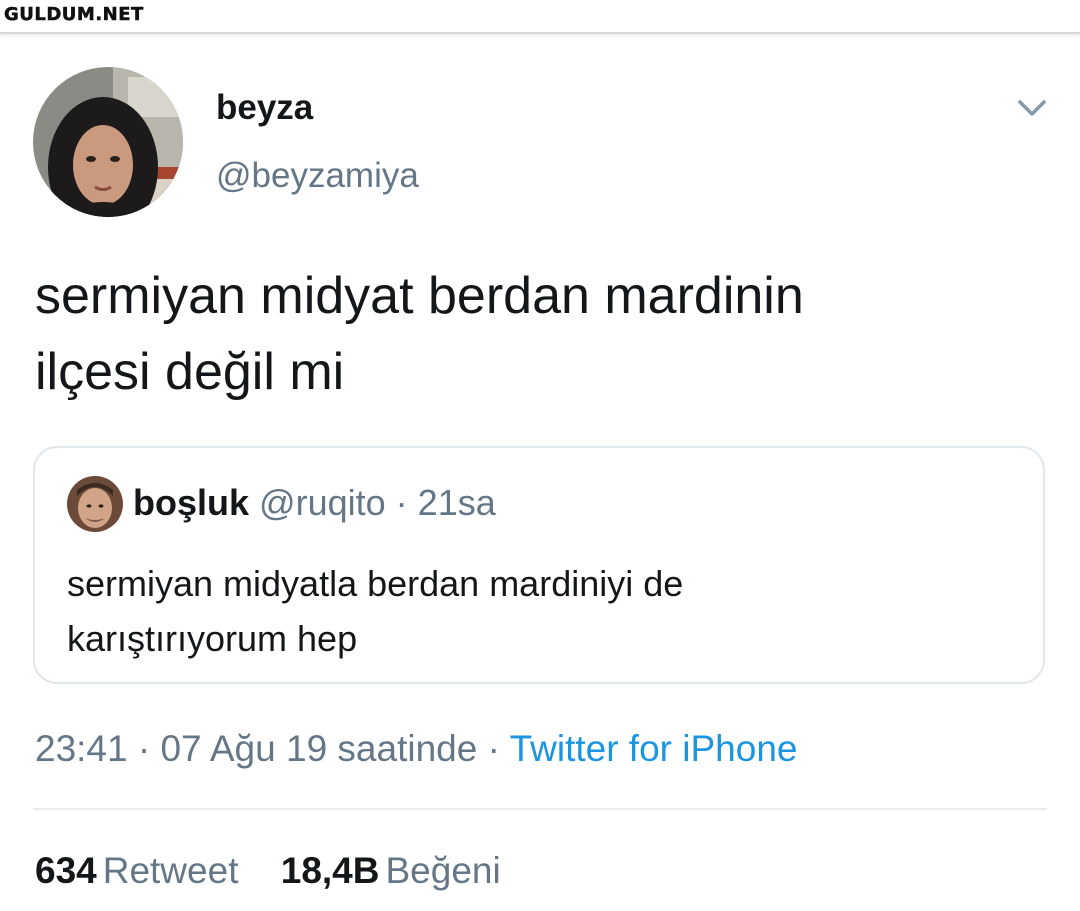  I want to click on avatar-photo, so click(108, 142).